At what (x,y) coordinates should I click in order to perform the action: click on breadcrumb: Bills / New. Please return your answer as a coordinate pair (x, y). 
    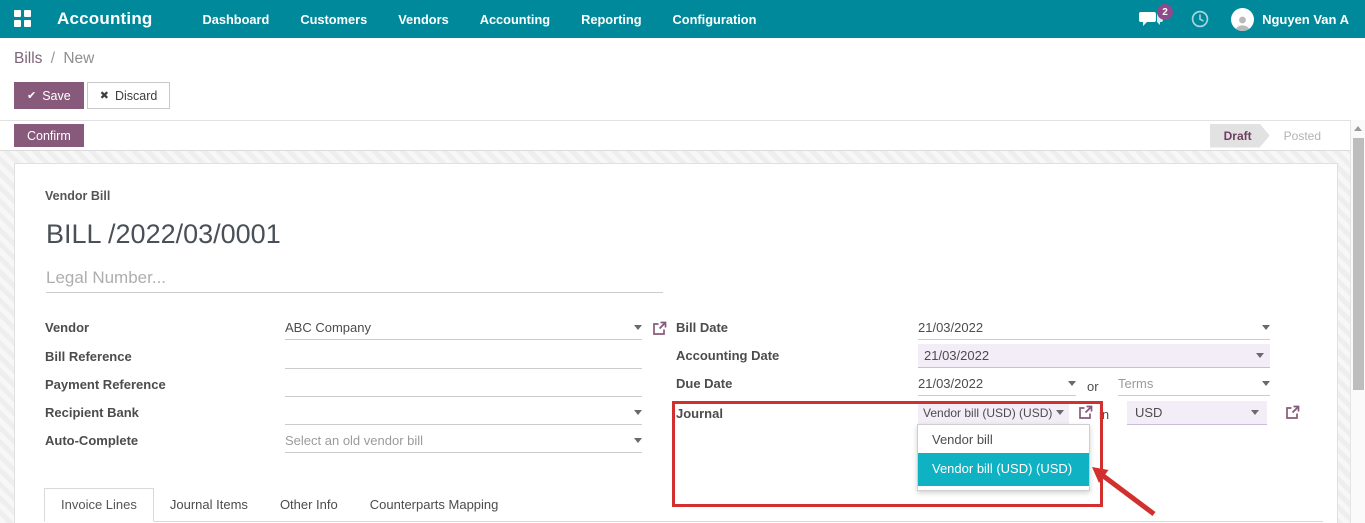
    Looking at the image, I should click on (54, 59).